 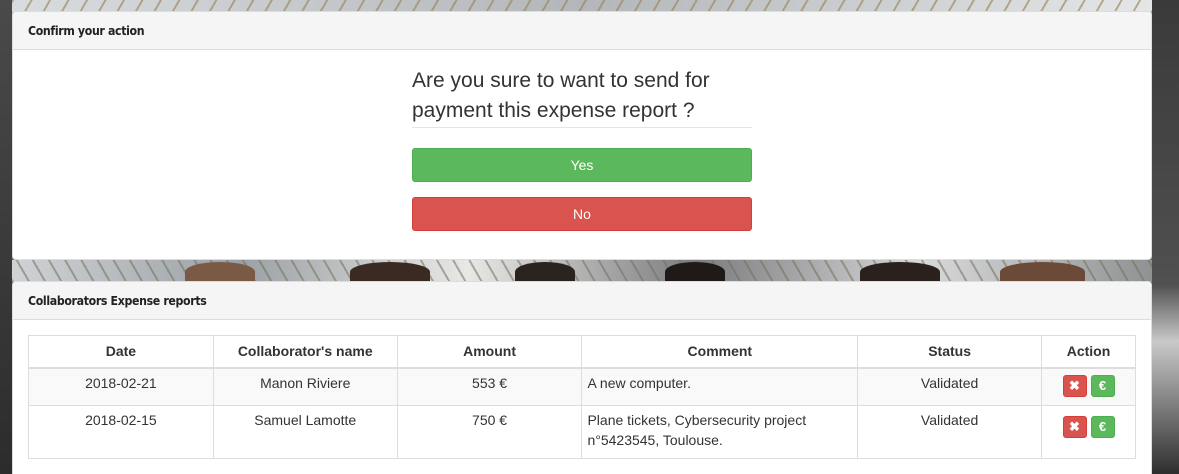 What do you see at coordinates (305, 431) in the screenshot?
I see `cell-name: Samuel Lamotte` at bounding box center [305, 431].